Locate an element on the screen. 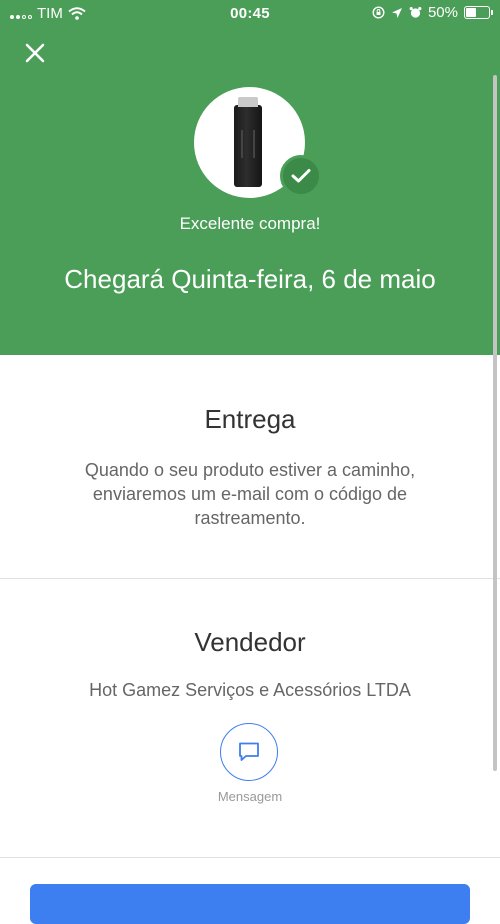  close-button is located at coordinates (35, 53).